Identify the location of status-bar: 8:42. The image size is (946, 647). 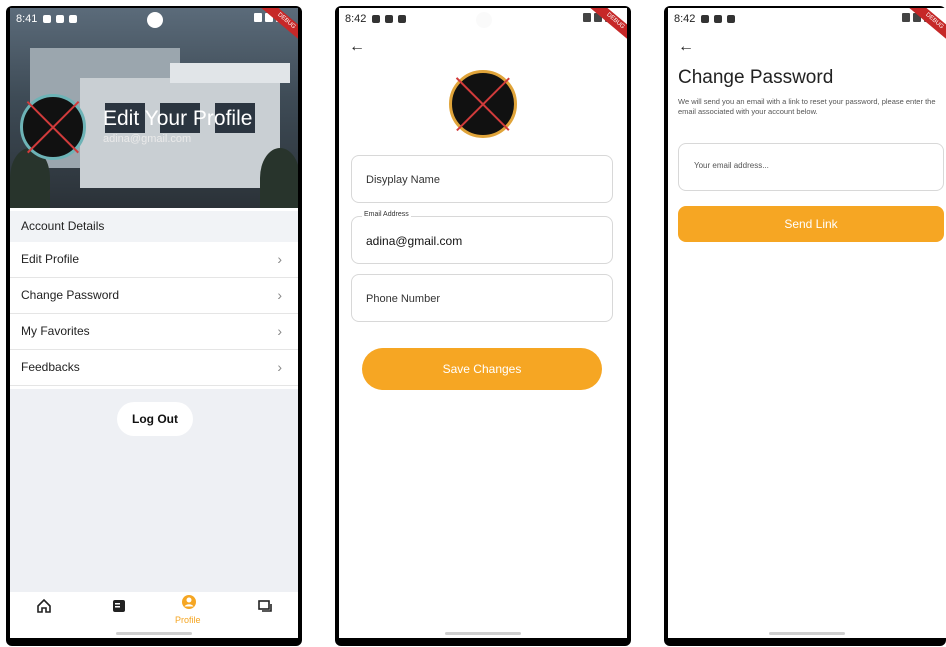
(807, 19).